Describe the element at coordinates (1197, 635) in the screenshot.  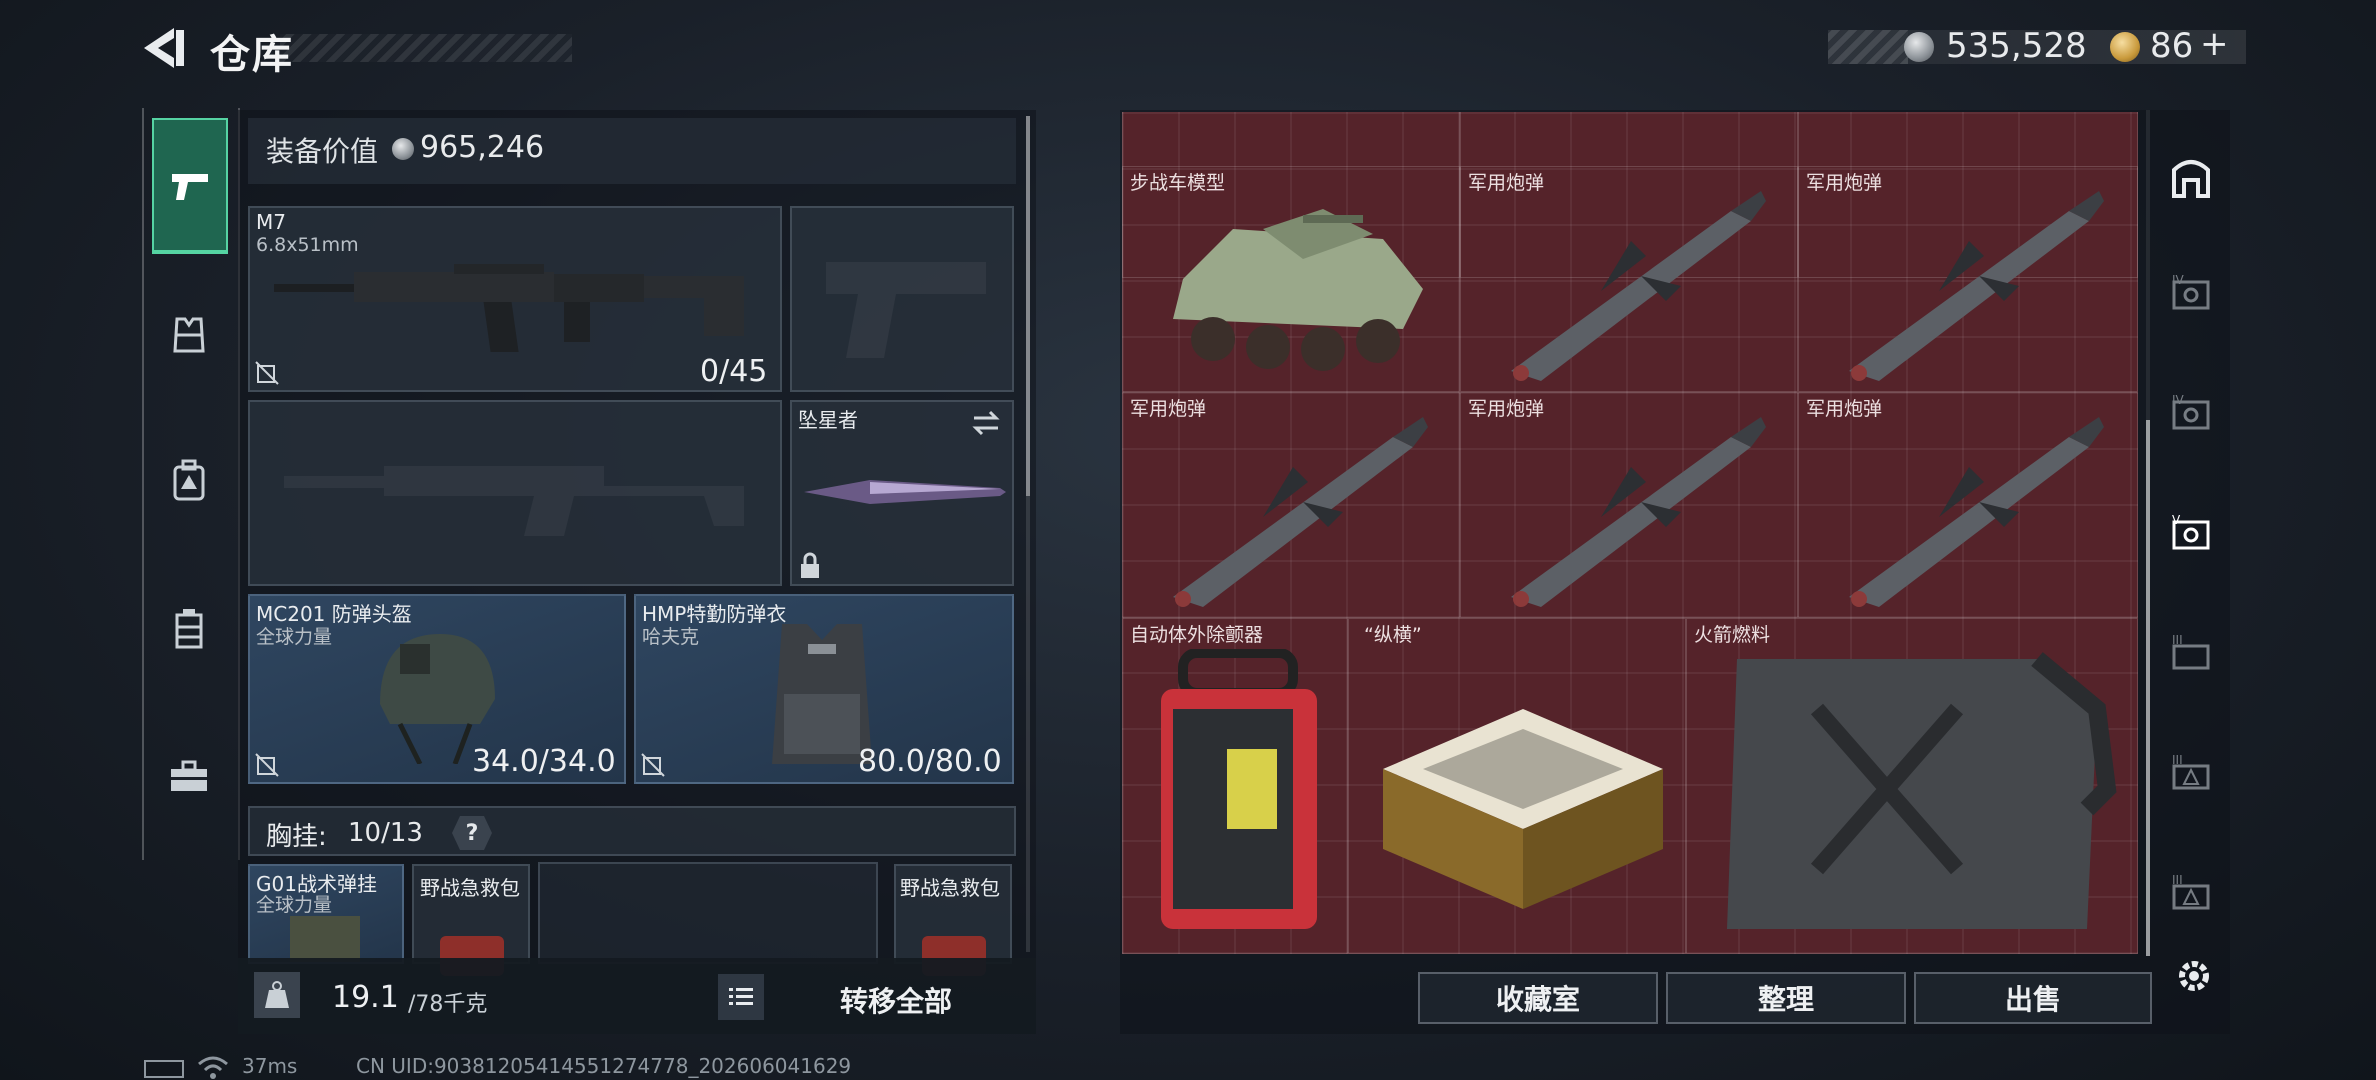
I see `item-name: 自动体外除颤器` at that location.